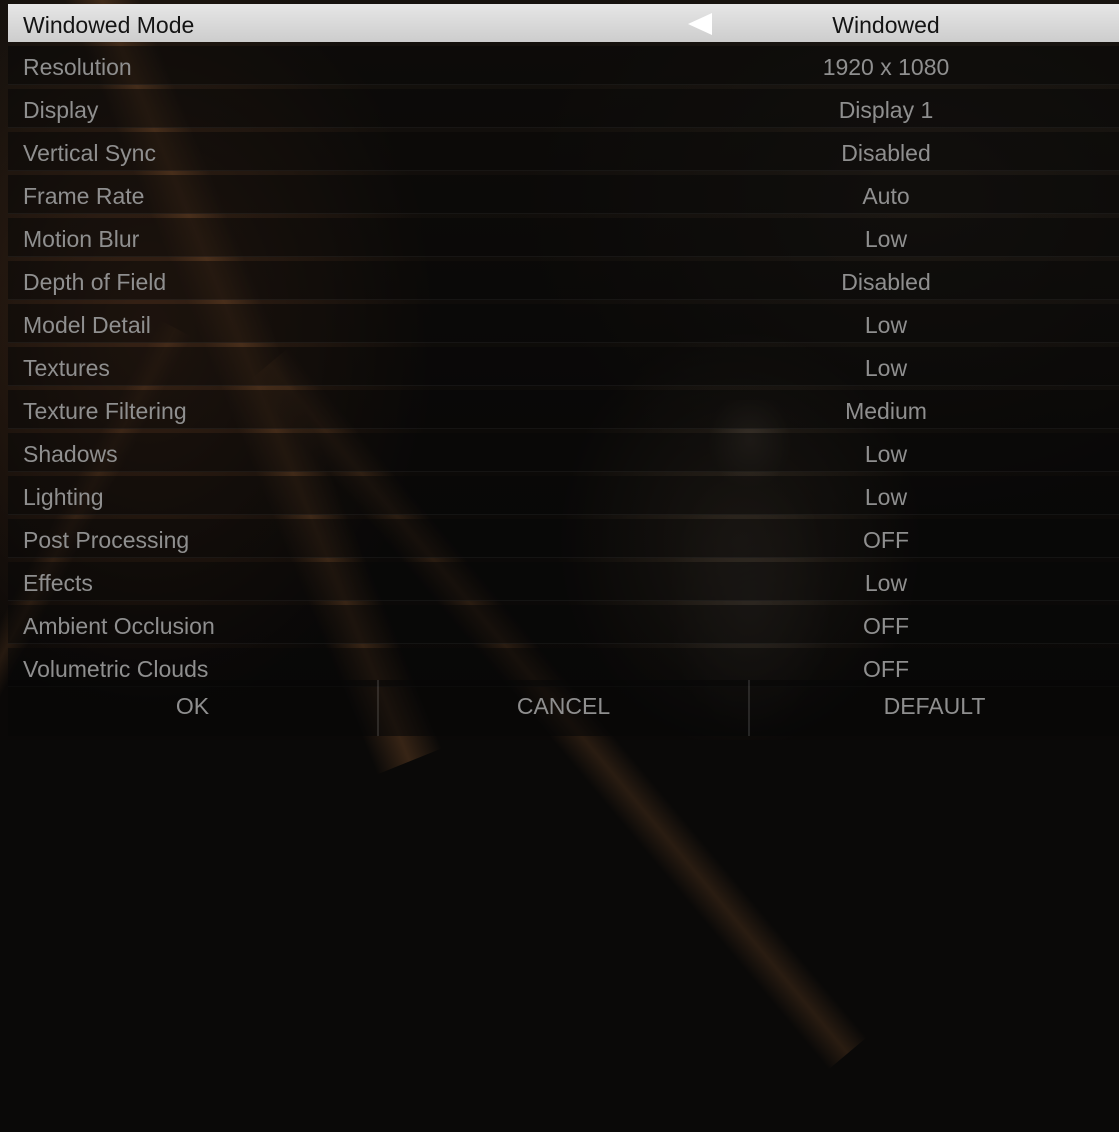 The image size is (1119, 1132). Describe the element at coordinates (563, 237) in the screenshot. I see `setting-row-motion-blur: Motion Blur Low` at that location.